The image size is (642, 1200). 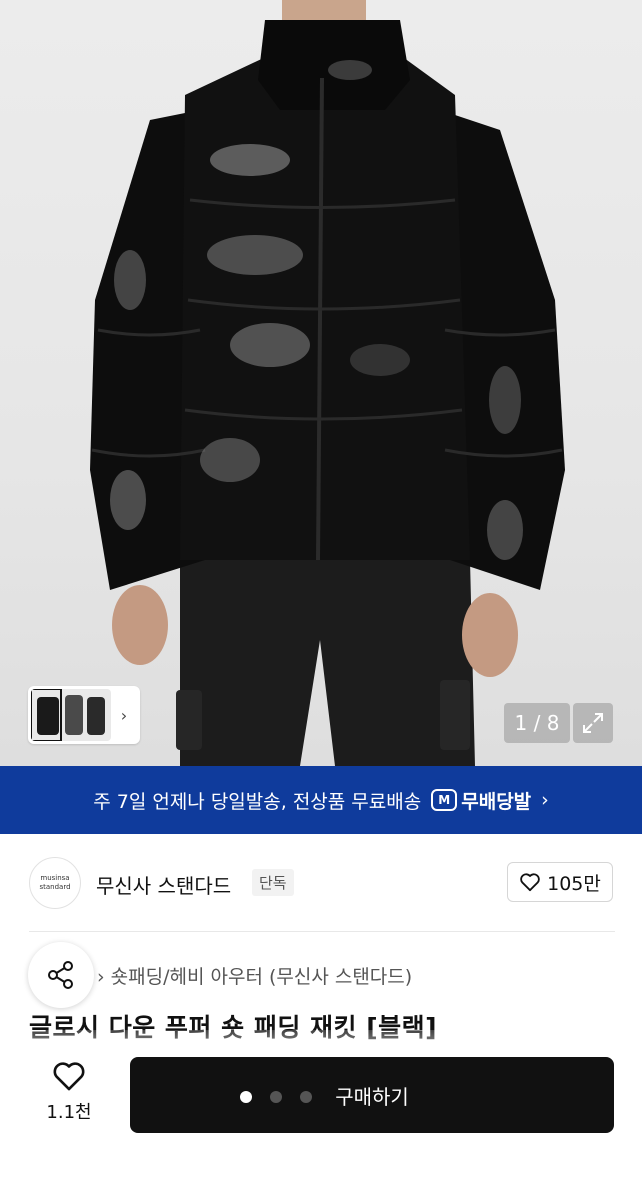 I want to click on image-counter: 1 / 8, so click(x=537, y=723).